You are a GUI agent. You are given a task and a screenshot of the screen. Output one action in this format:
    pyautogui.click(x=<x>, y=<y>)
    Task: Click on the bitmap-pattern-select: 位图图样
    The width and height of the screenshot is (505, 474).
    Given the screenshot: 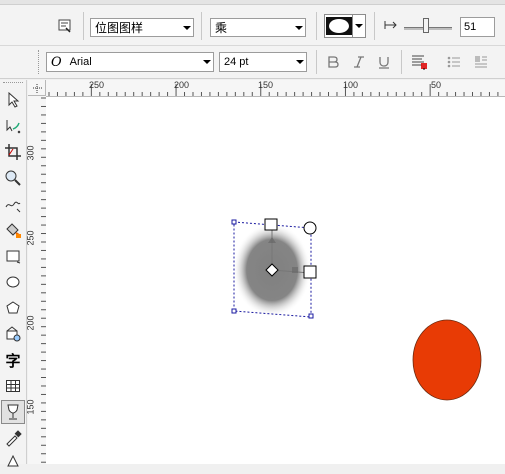 What is the action you would take?
    pyautogui.click(x=142, y=27)
    